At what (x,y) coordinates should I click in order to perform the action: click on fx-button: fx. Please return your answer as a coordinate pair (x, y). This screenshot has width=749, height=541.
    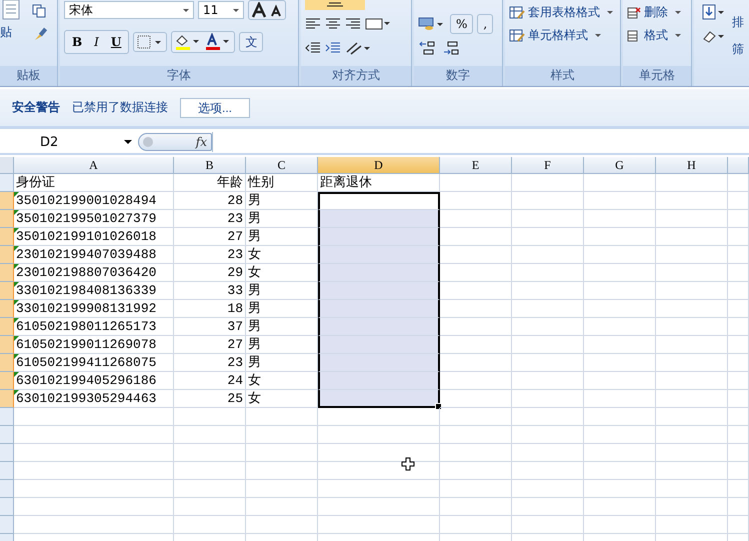
    Looking at the image, I should click on (175, 142).